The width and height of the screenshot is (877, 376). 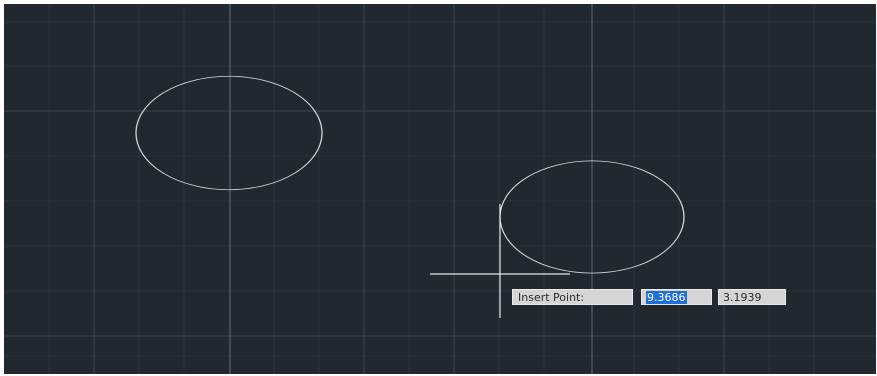 I want to click on dynamic-input-prompt: Insert Point:, so click(x=572, y=297).